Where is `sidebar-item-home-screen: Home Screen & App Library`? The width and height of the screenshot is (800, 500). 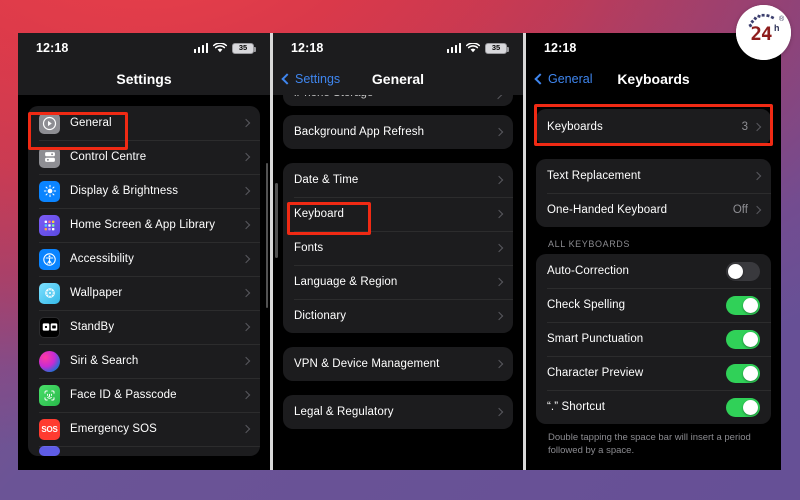 sidebar-item-home-screen: Home Screen & App Library is located at coordinates (144, 225).